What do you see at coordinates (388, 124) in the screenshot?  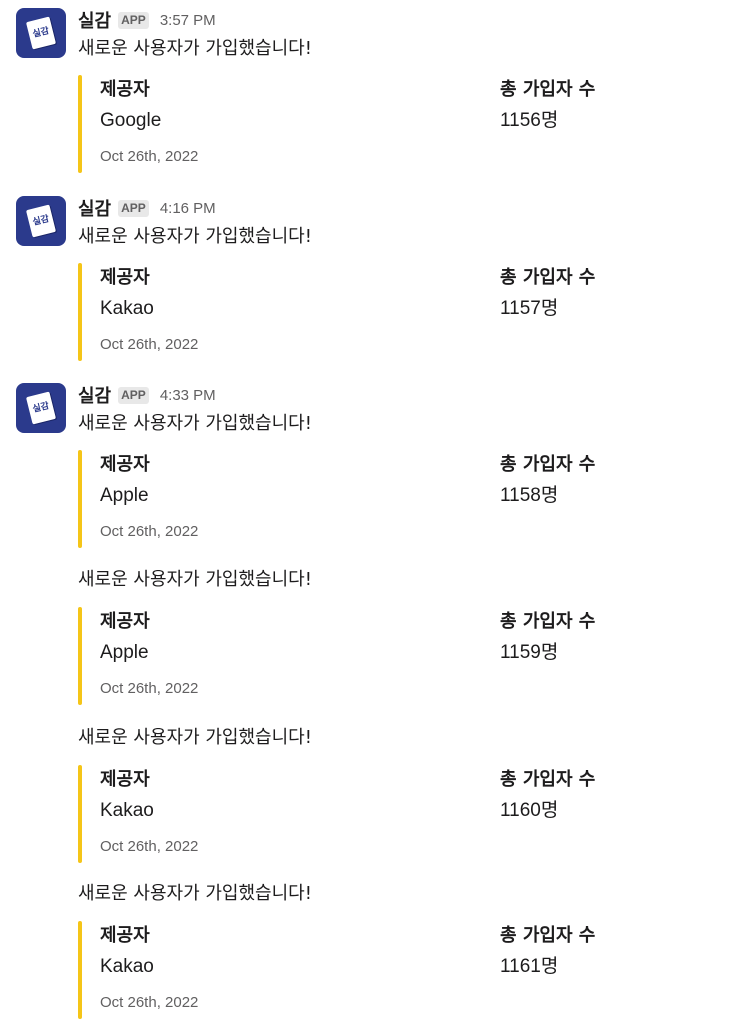 I see `attachment: 제공자 Google 총 가입자 수 1156명 Oct 26th, 2022` at bounding box center [388, 124].